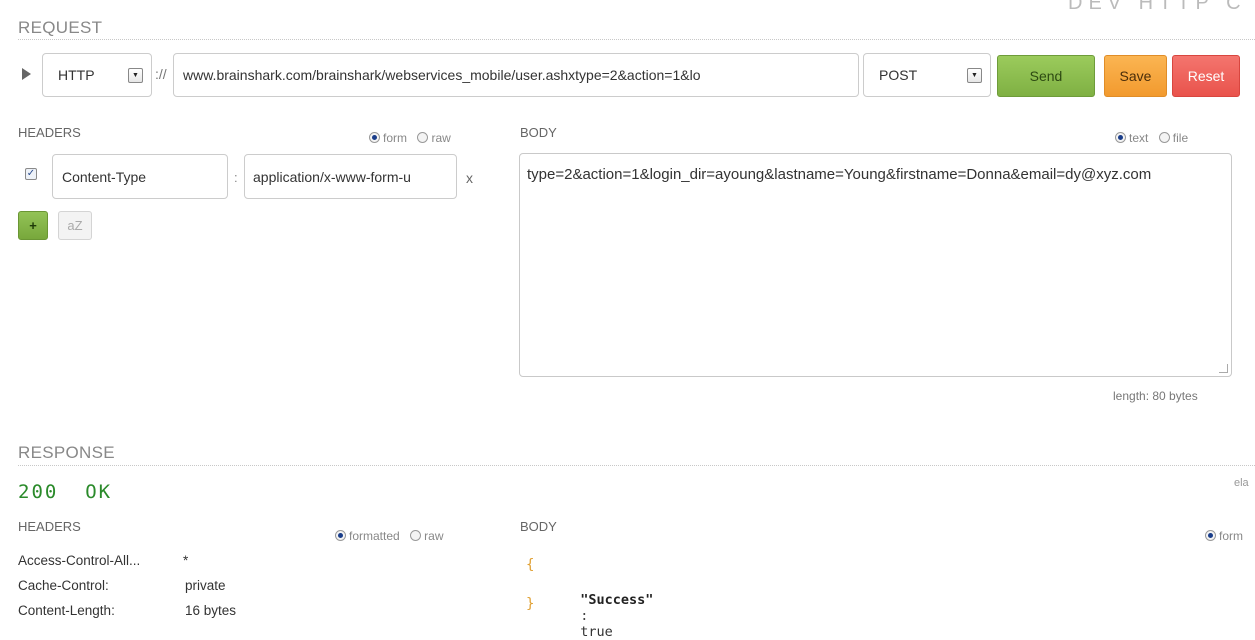 The width and height of the screenshot is (1255, 640). I want to click on header-name-value: Content-Type, so click(104, 176).